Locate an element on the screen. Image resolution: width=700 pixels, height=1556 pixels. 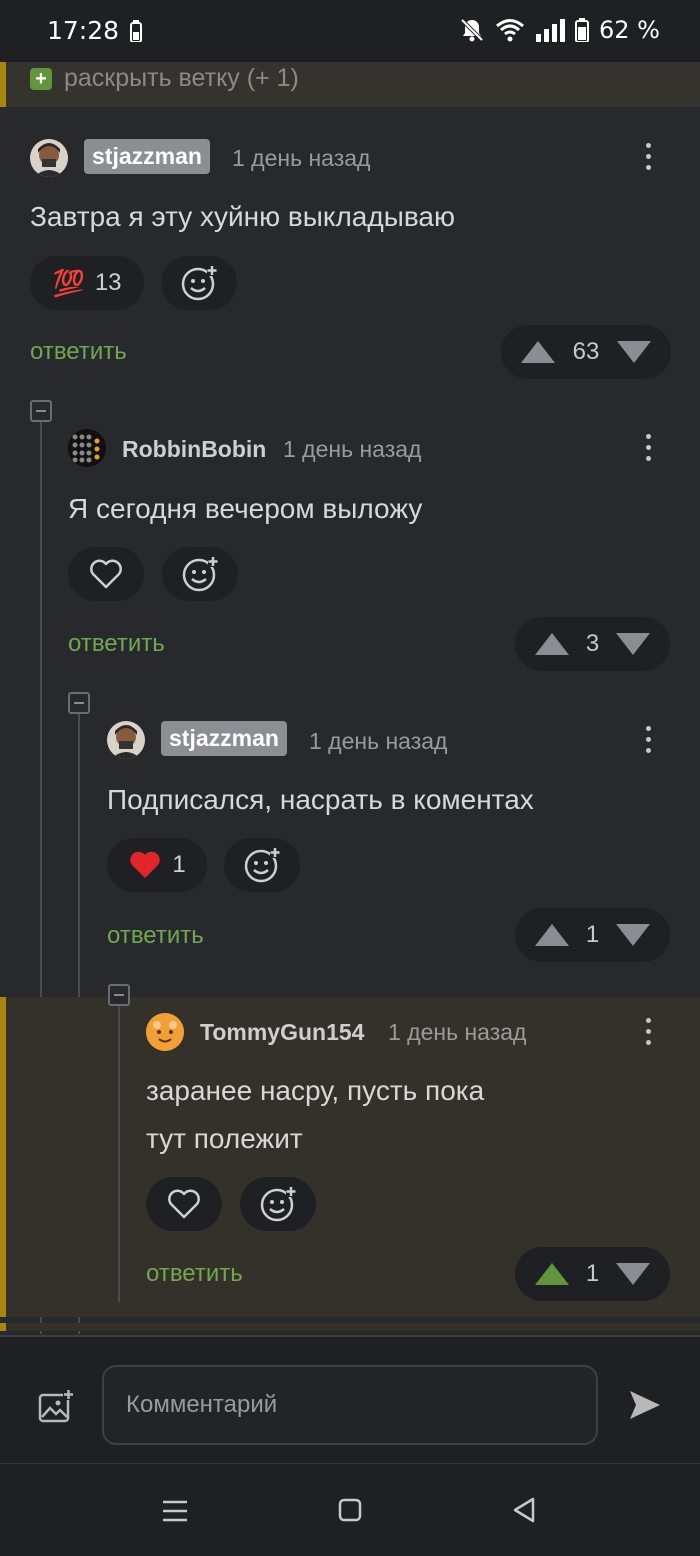
status-time: 17:28 is located at coordinates (83, 30).